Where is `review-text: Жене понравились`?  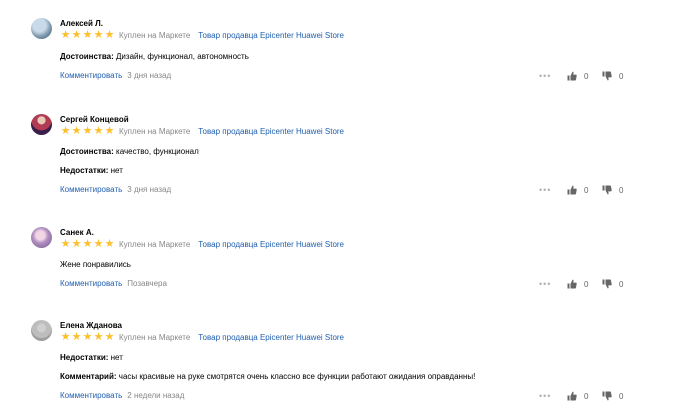 review-text: Жене понравились is located at coordinates (95, 265).